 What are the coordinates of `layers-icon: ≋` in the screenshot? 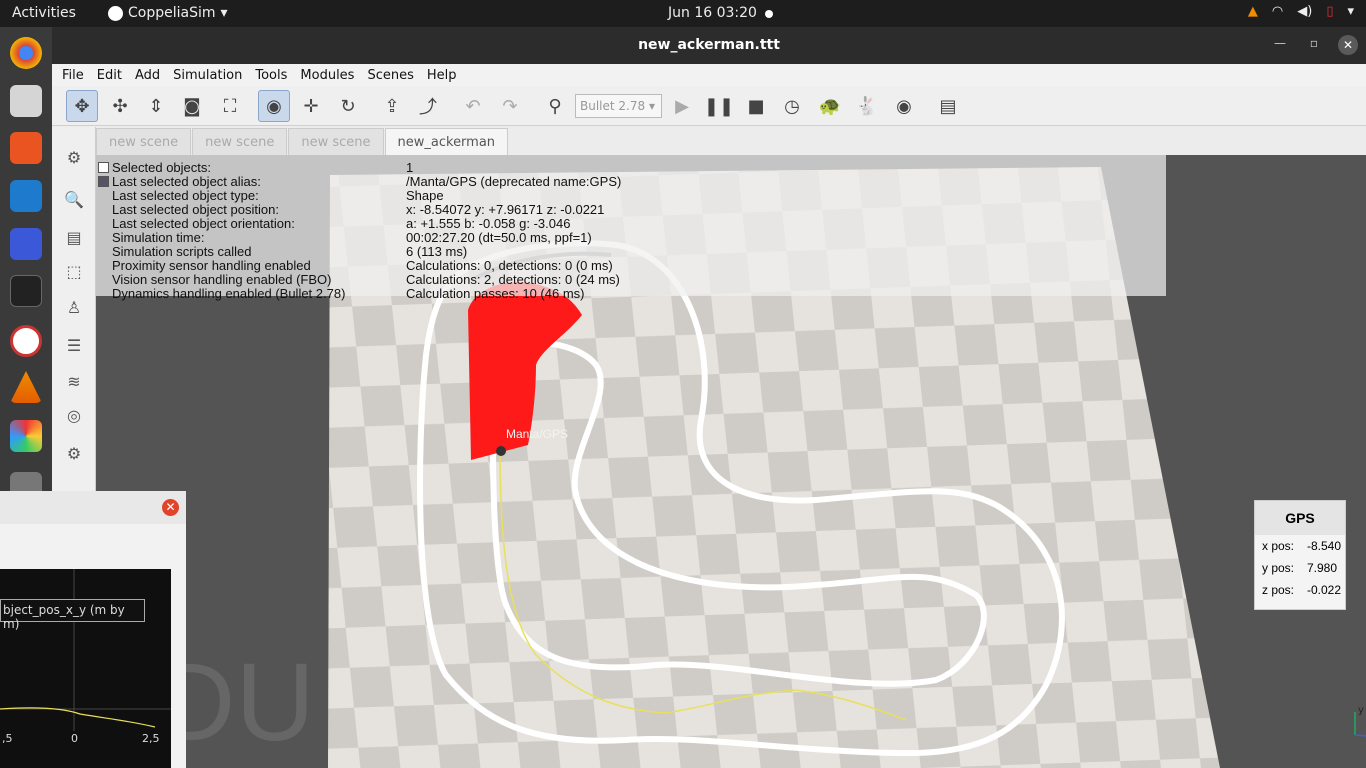 It's located at (74, 381).